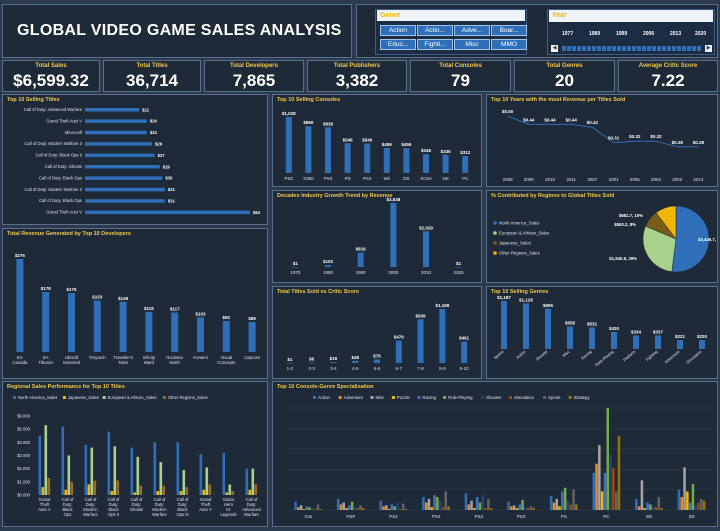 Image resolution: width=720 pixels, height=531 pixels. Describe the element at coordinates (44, 509) in the screenshot. I see `category-label: Auto V` at that location.